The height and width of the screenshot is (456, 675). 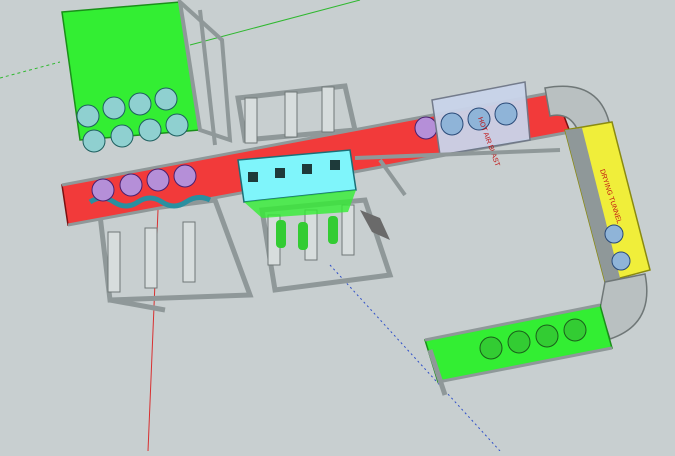 I want to click on drying-tunnel: DRYING TUNNEL, so click(x=607, y=202).